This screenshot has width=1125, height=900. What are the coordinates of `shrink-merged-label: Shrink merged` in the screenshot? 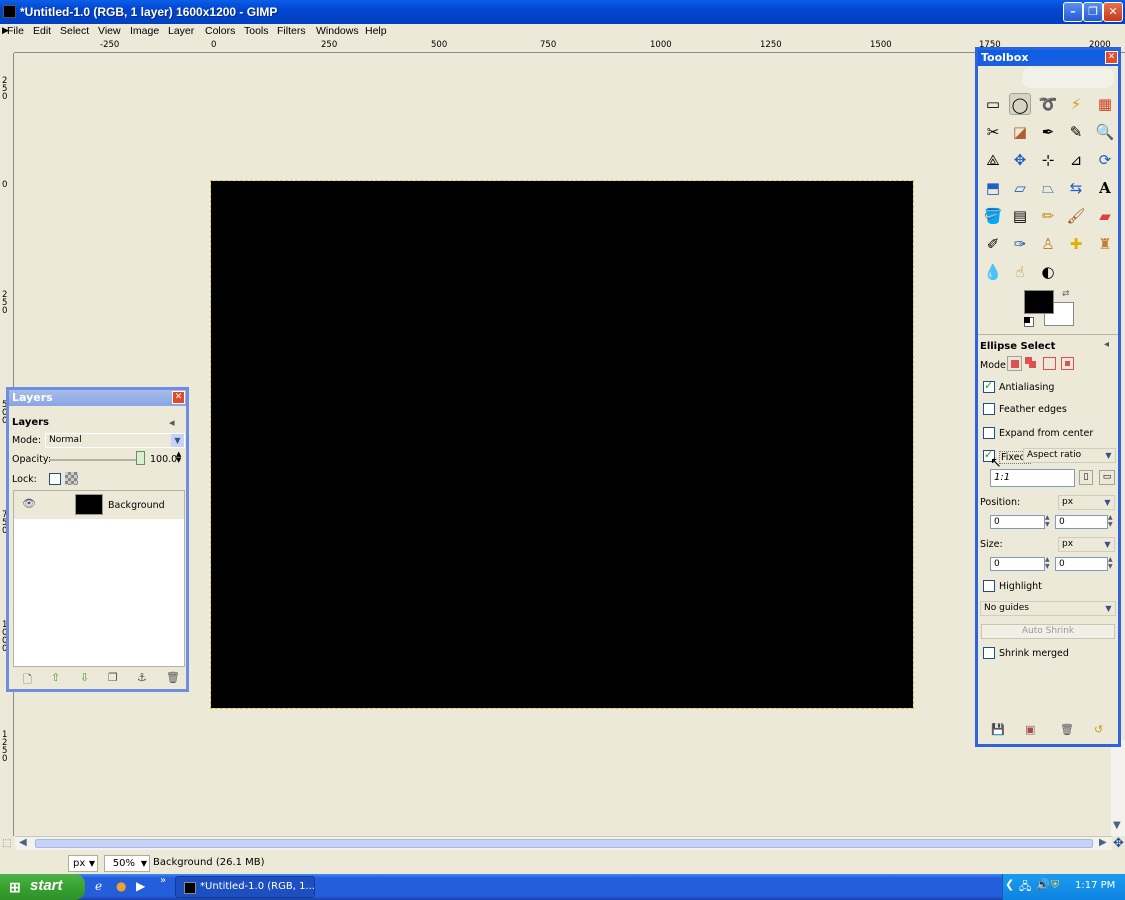 It's located at (1034, 653).